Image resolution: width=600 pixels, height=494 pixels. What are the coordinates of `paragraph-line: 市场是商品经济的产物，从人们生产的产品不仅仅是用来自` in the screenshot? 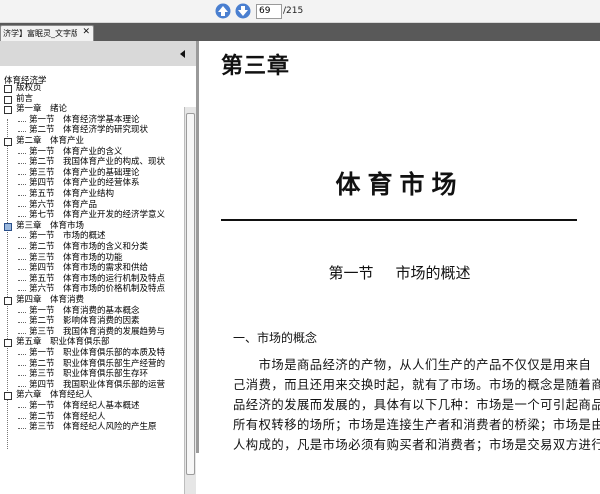 It's located at (412, 365).